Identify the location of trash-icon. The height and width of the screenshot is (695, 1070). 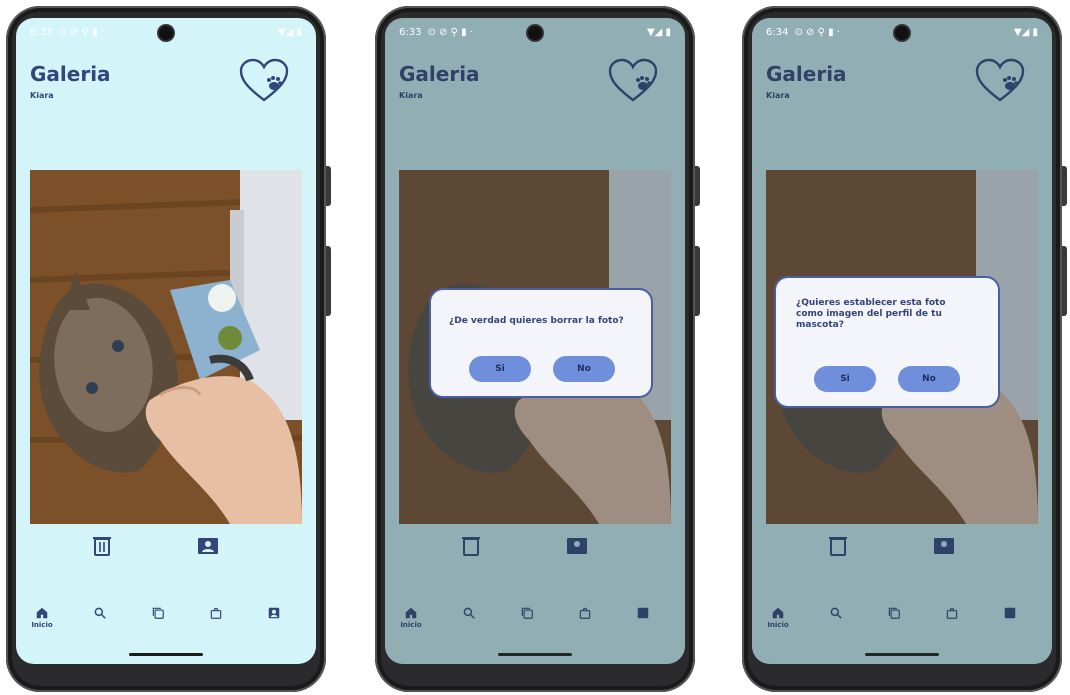
(102, 546).